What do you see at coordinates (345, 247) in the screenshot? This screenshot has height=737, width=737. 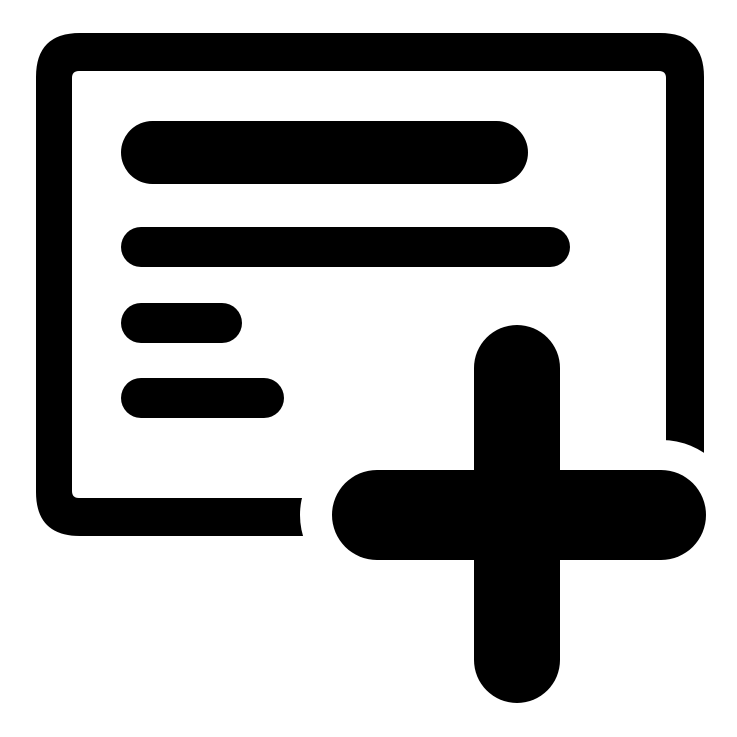 I see `text-line-long` at bounding box center [345, 247].